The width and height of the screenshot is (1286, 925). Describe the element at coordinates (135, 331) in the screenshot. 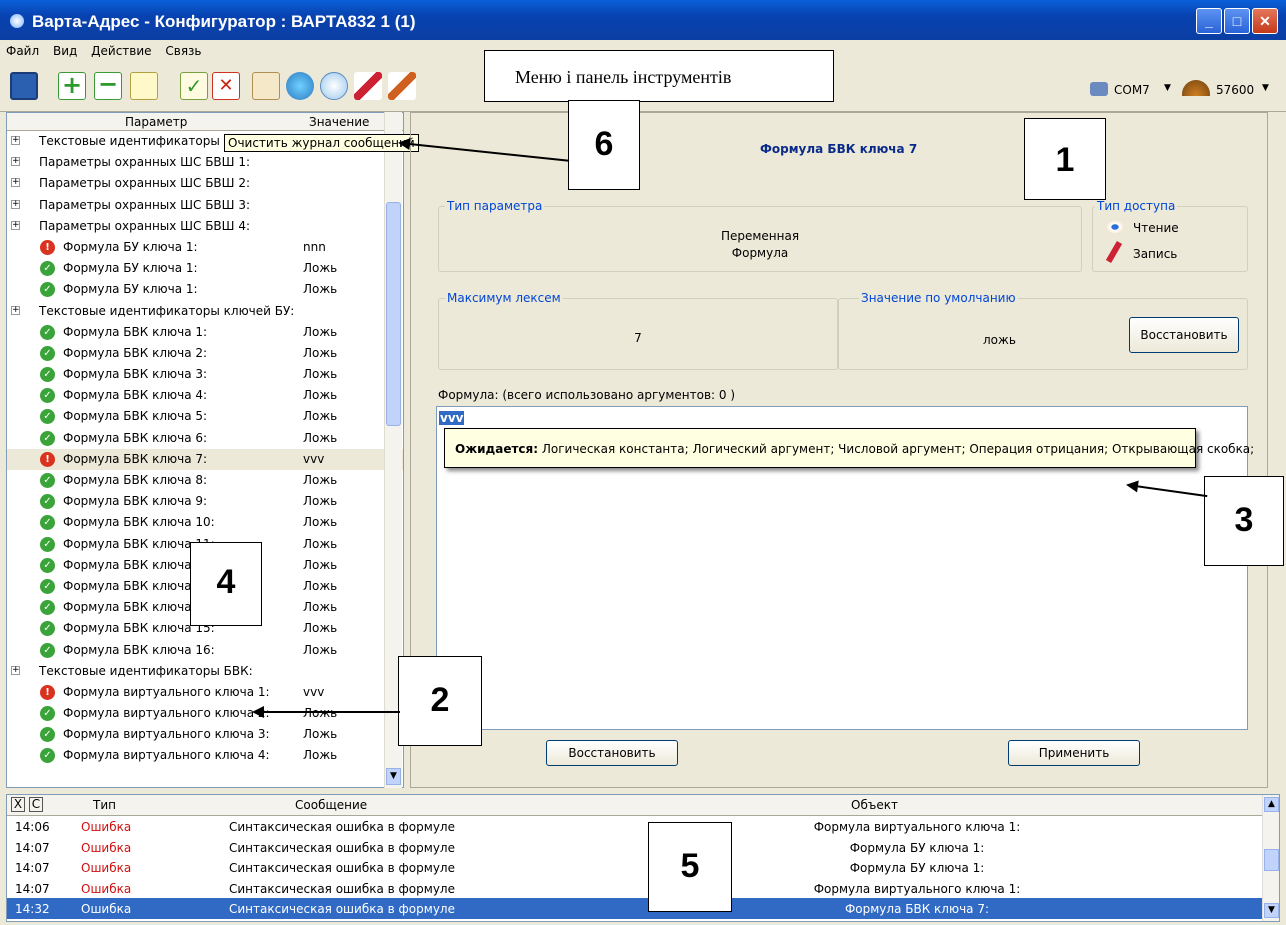

I see `tree-item-label: Формула БВК ключа 1:` at that location.